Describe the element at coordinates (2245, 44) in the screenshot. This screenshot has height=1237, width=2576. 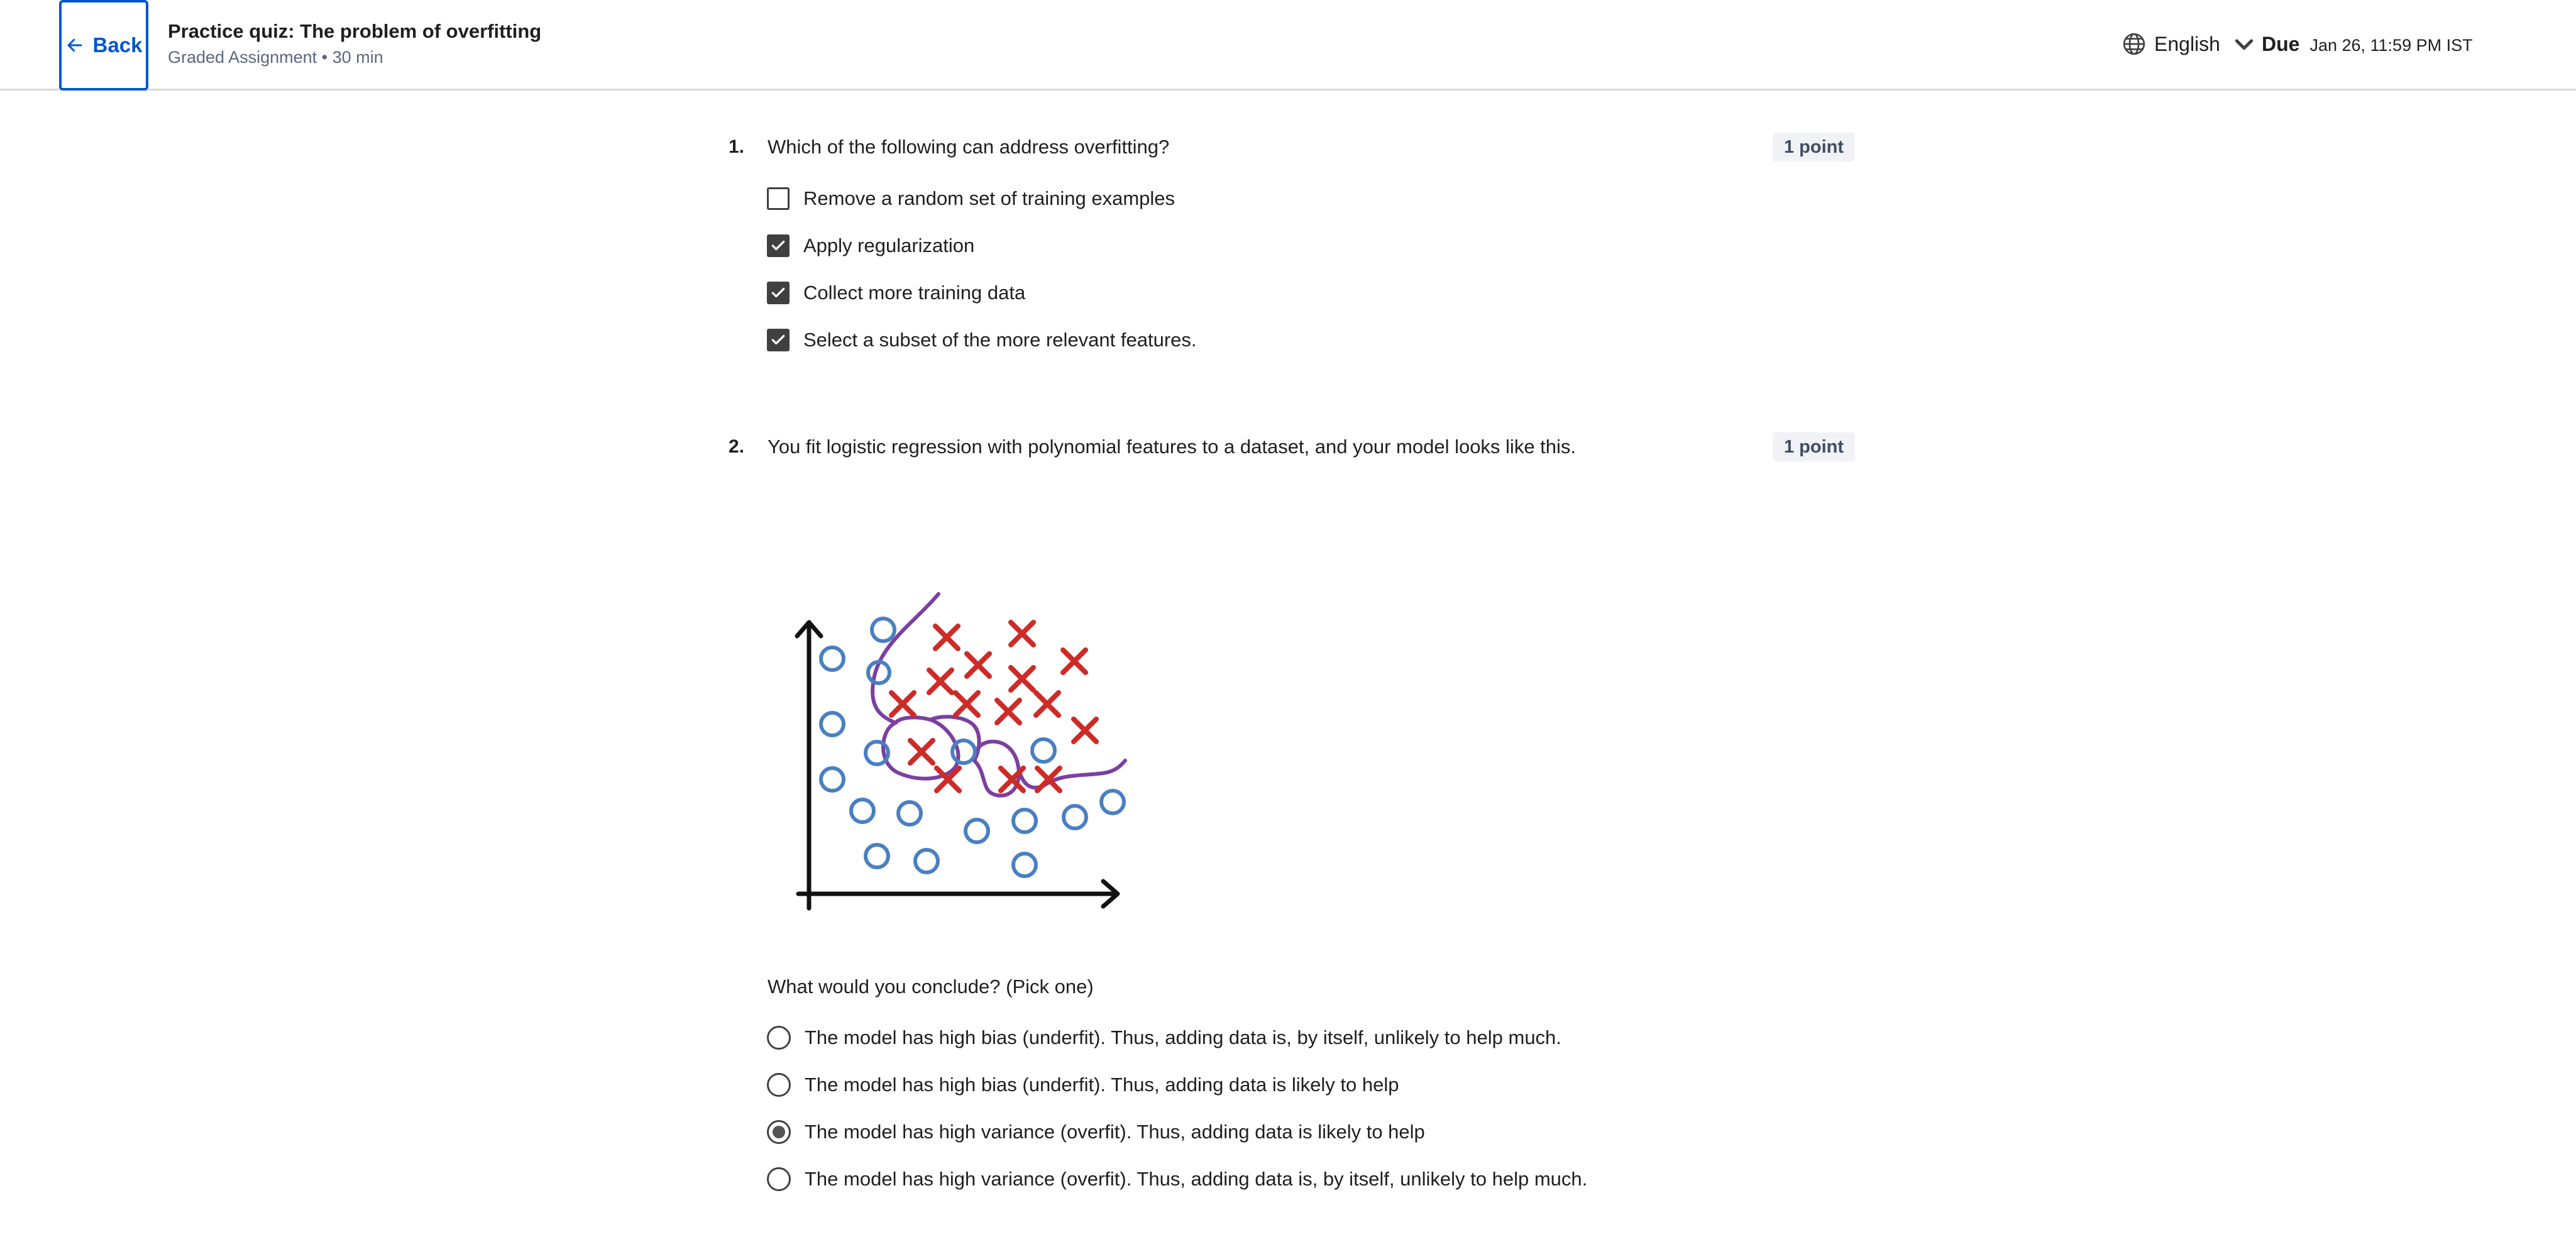
I see `chevron-down-icon` at that location.